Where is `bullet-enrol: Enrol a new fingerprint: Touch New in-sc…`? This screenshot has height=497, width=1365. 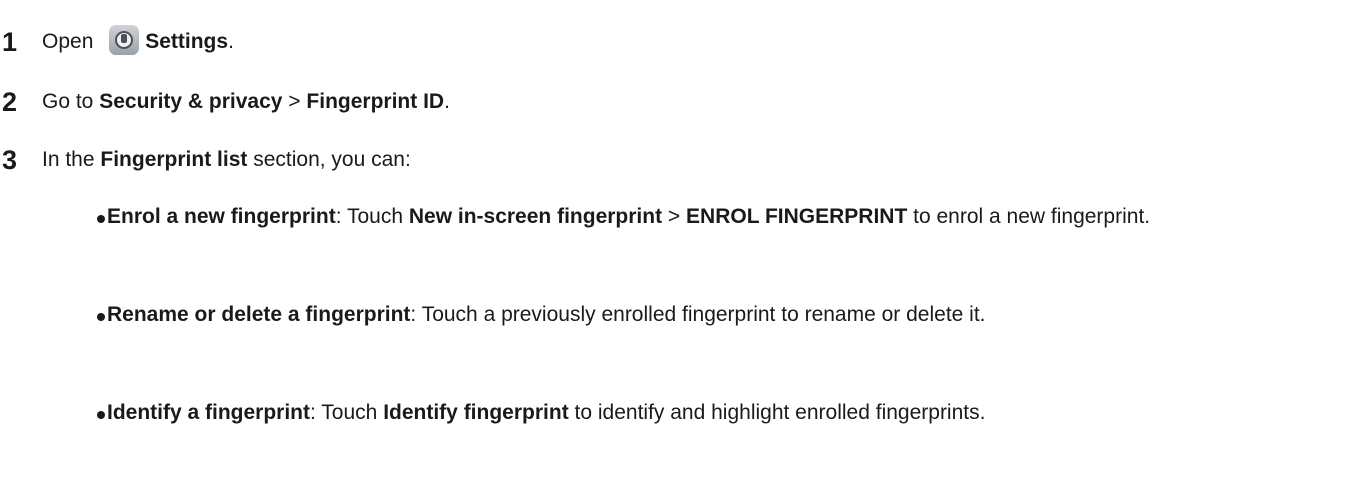
bullet-enrol: Enrol a new fingerprint: Touch New in-sc… is located at coordinates (722, 217).